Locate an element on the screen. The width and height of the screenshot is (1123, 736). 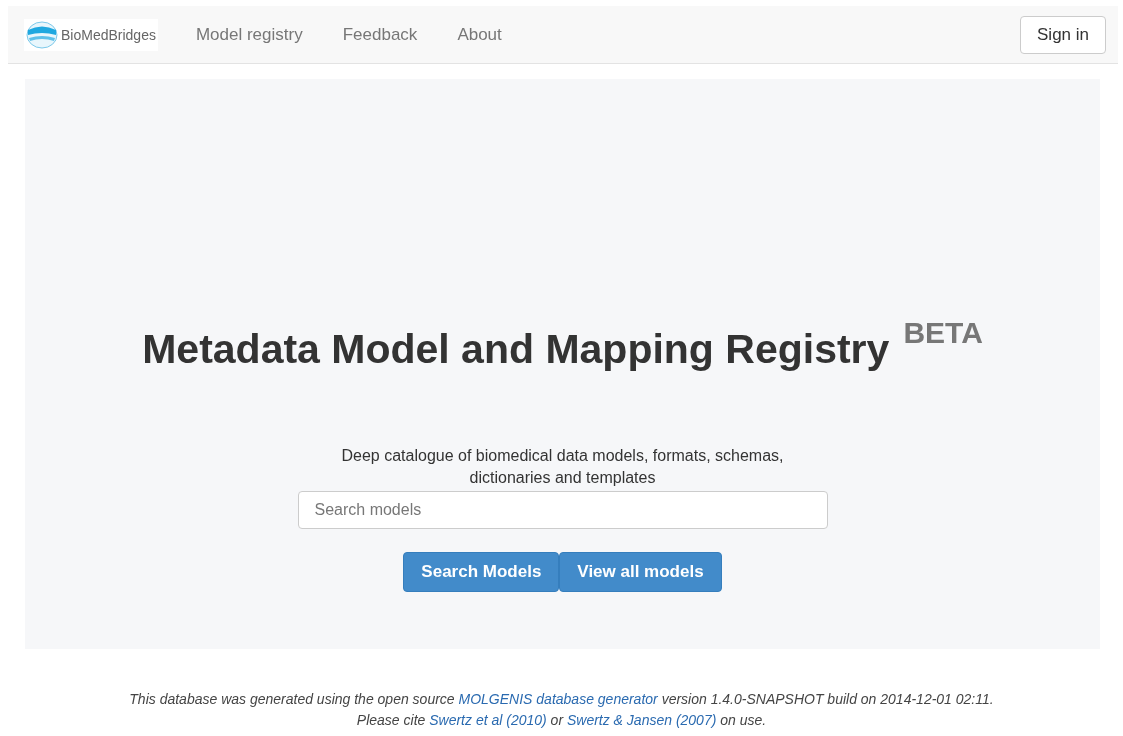
nav-link: Feedback is located at coordinates (380, 34).